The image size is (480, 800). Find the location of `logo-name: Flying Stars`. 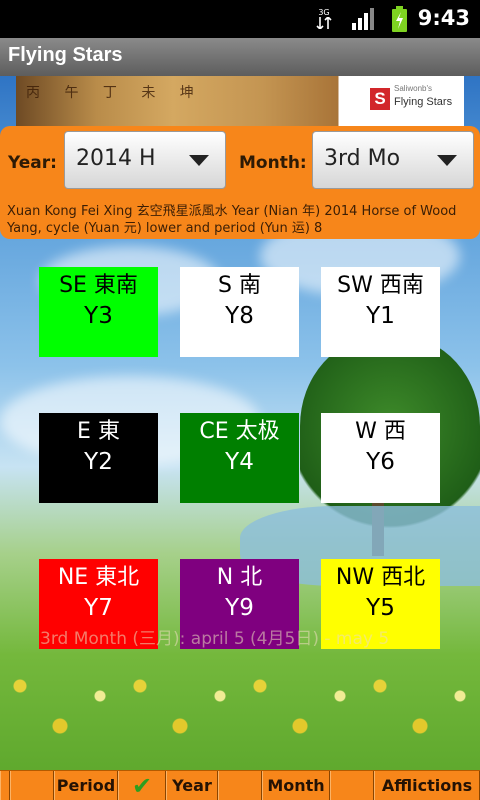

logo-name: Flying Stars is located at coordinates (423, 102).